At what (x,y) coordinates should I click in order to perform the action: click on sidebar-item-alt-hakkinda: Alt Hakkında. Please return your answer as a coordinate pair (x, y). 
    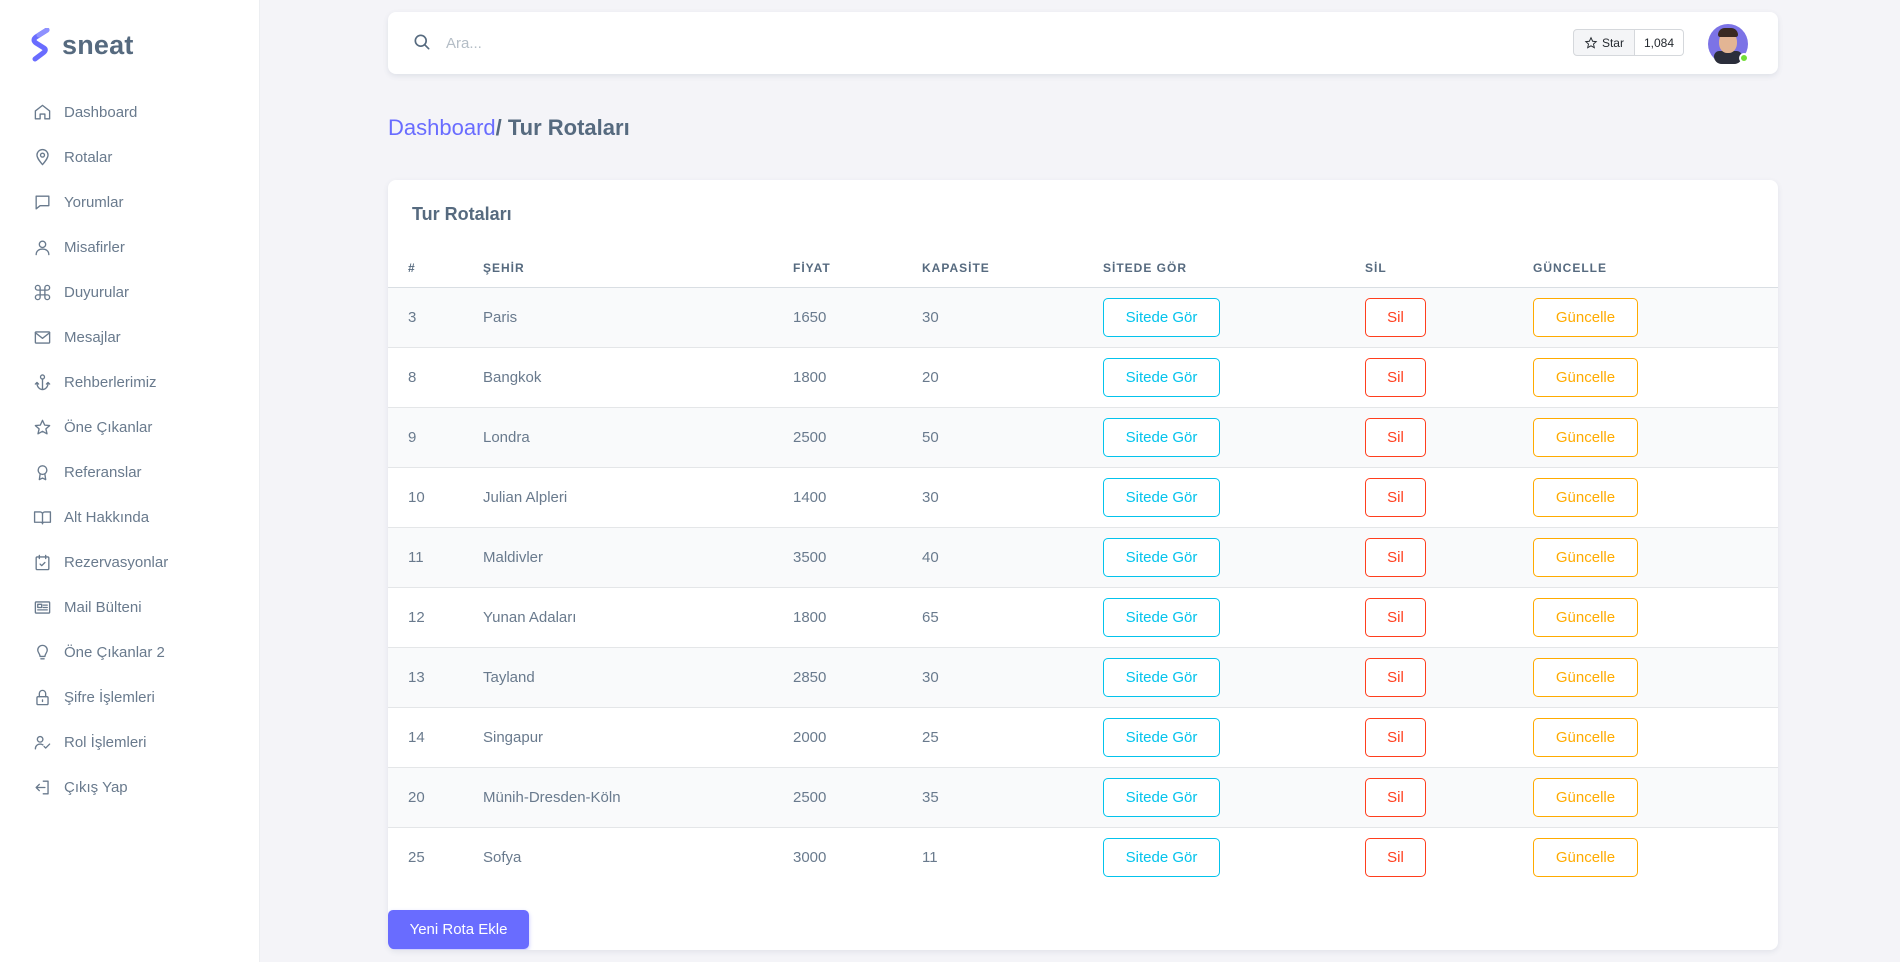
    Looking at the image, I should click on (129, 517).